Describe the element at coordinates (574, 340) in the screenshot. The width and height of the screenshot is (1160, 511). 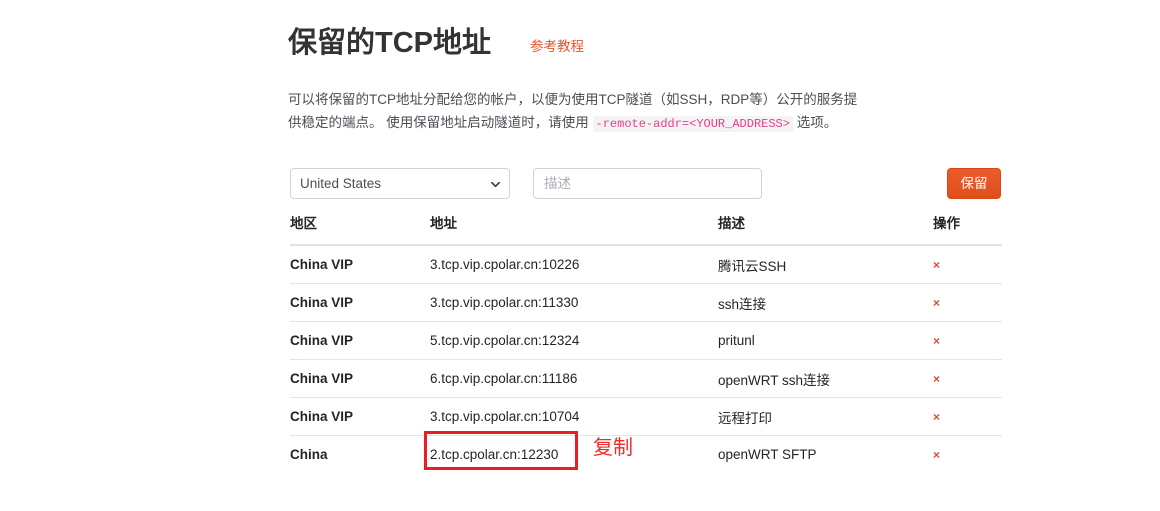
I see `cell-address: 5.tcp.vip.cpolar.cn:12324` at that location.